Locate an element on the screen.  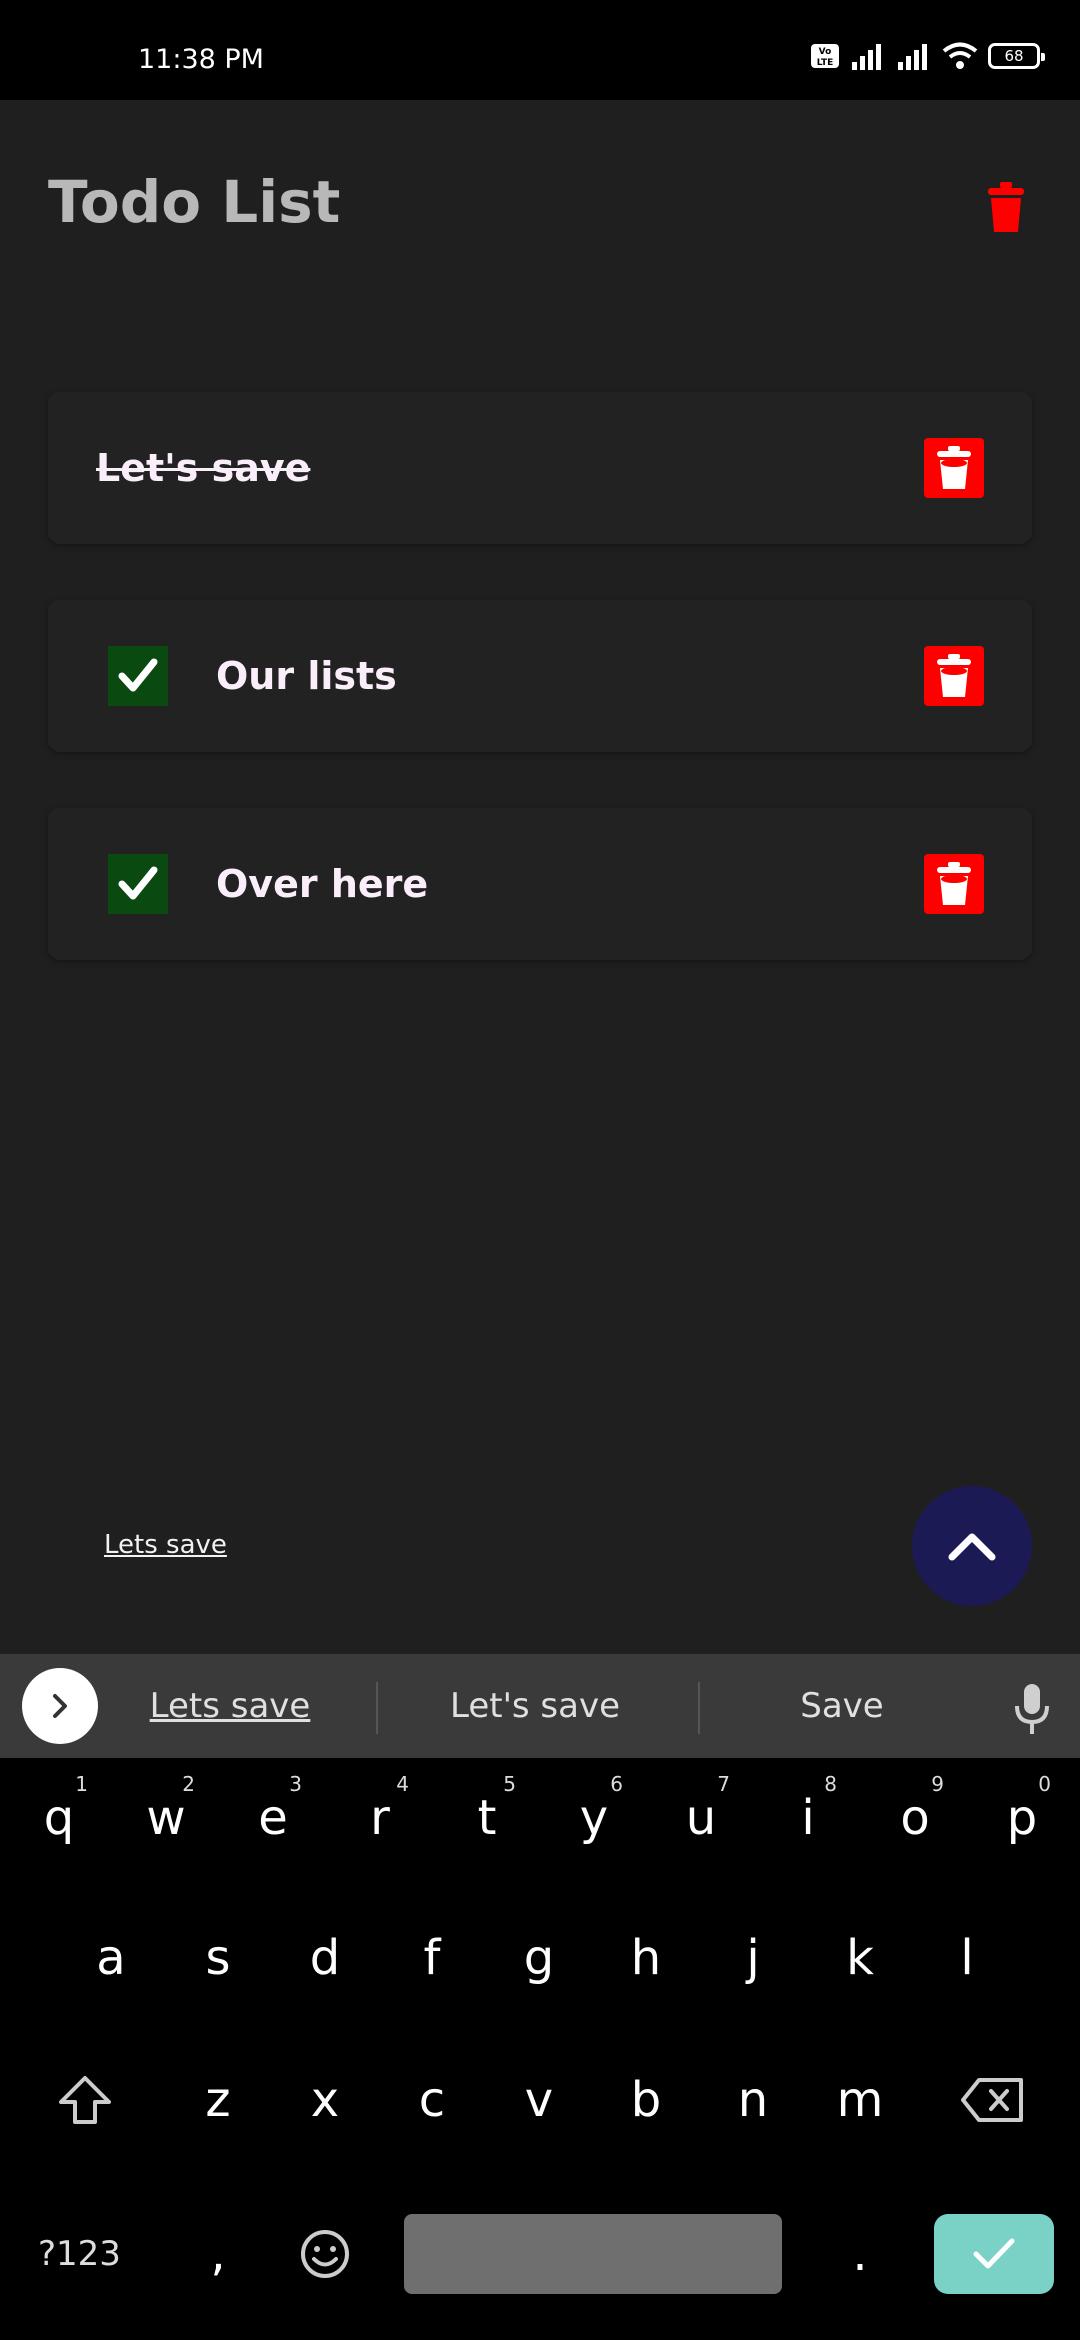
key-q: q1 is located at coordinates (59, 1818).